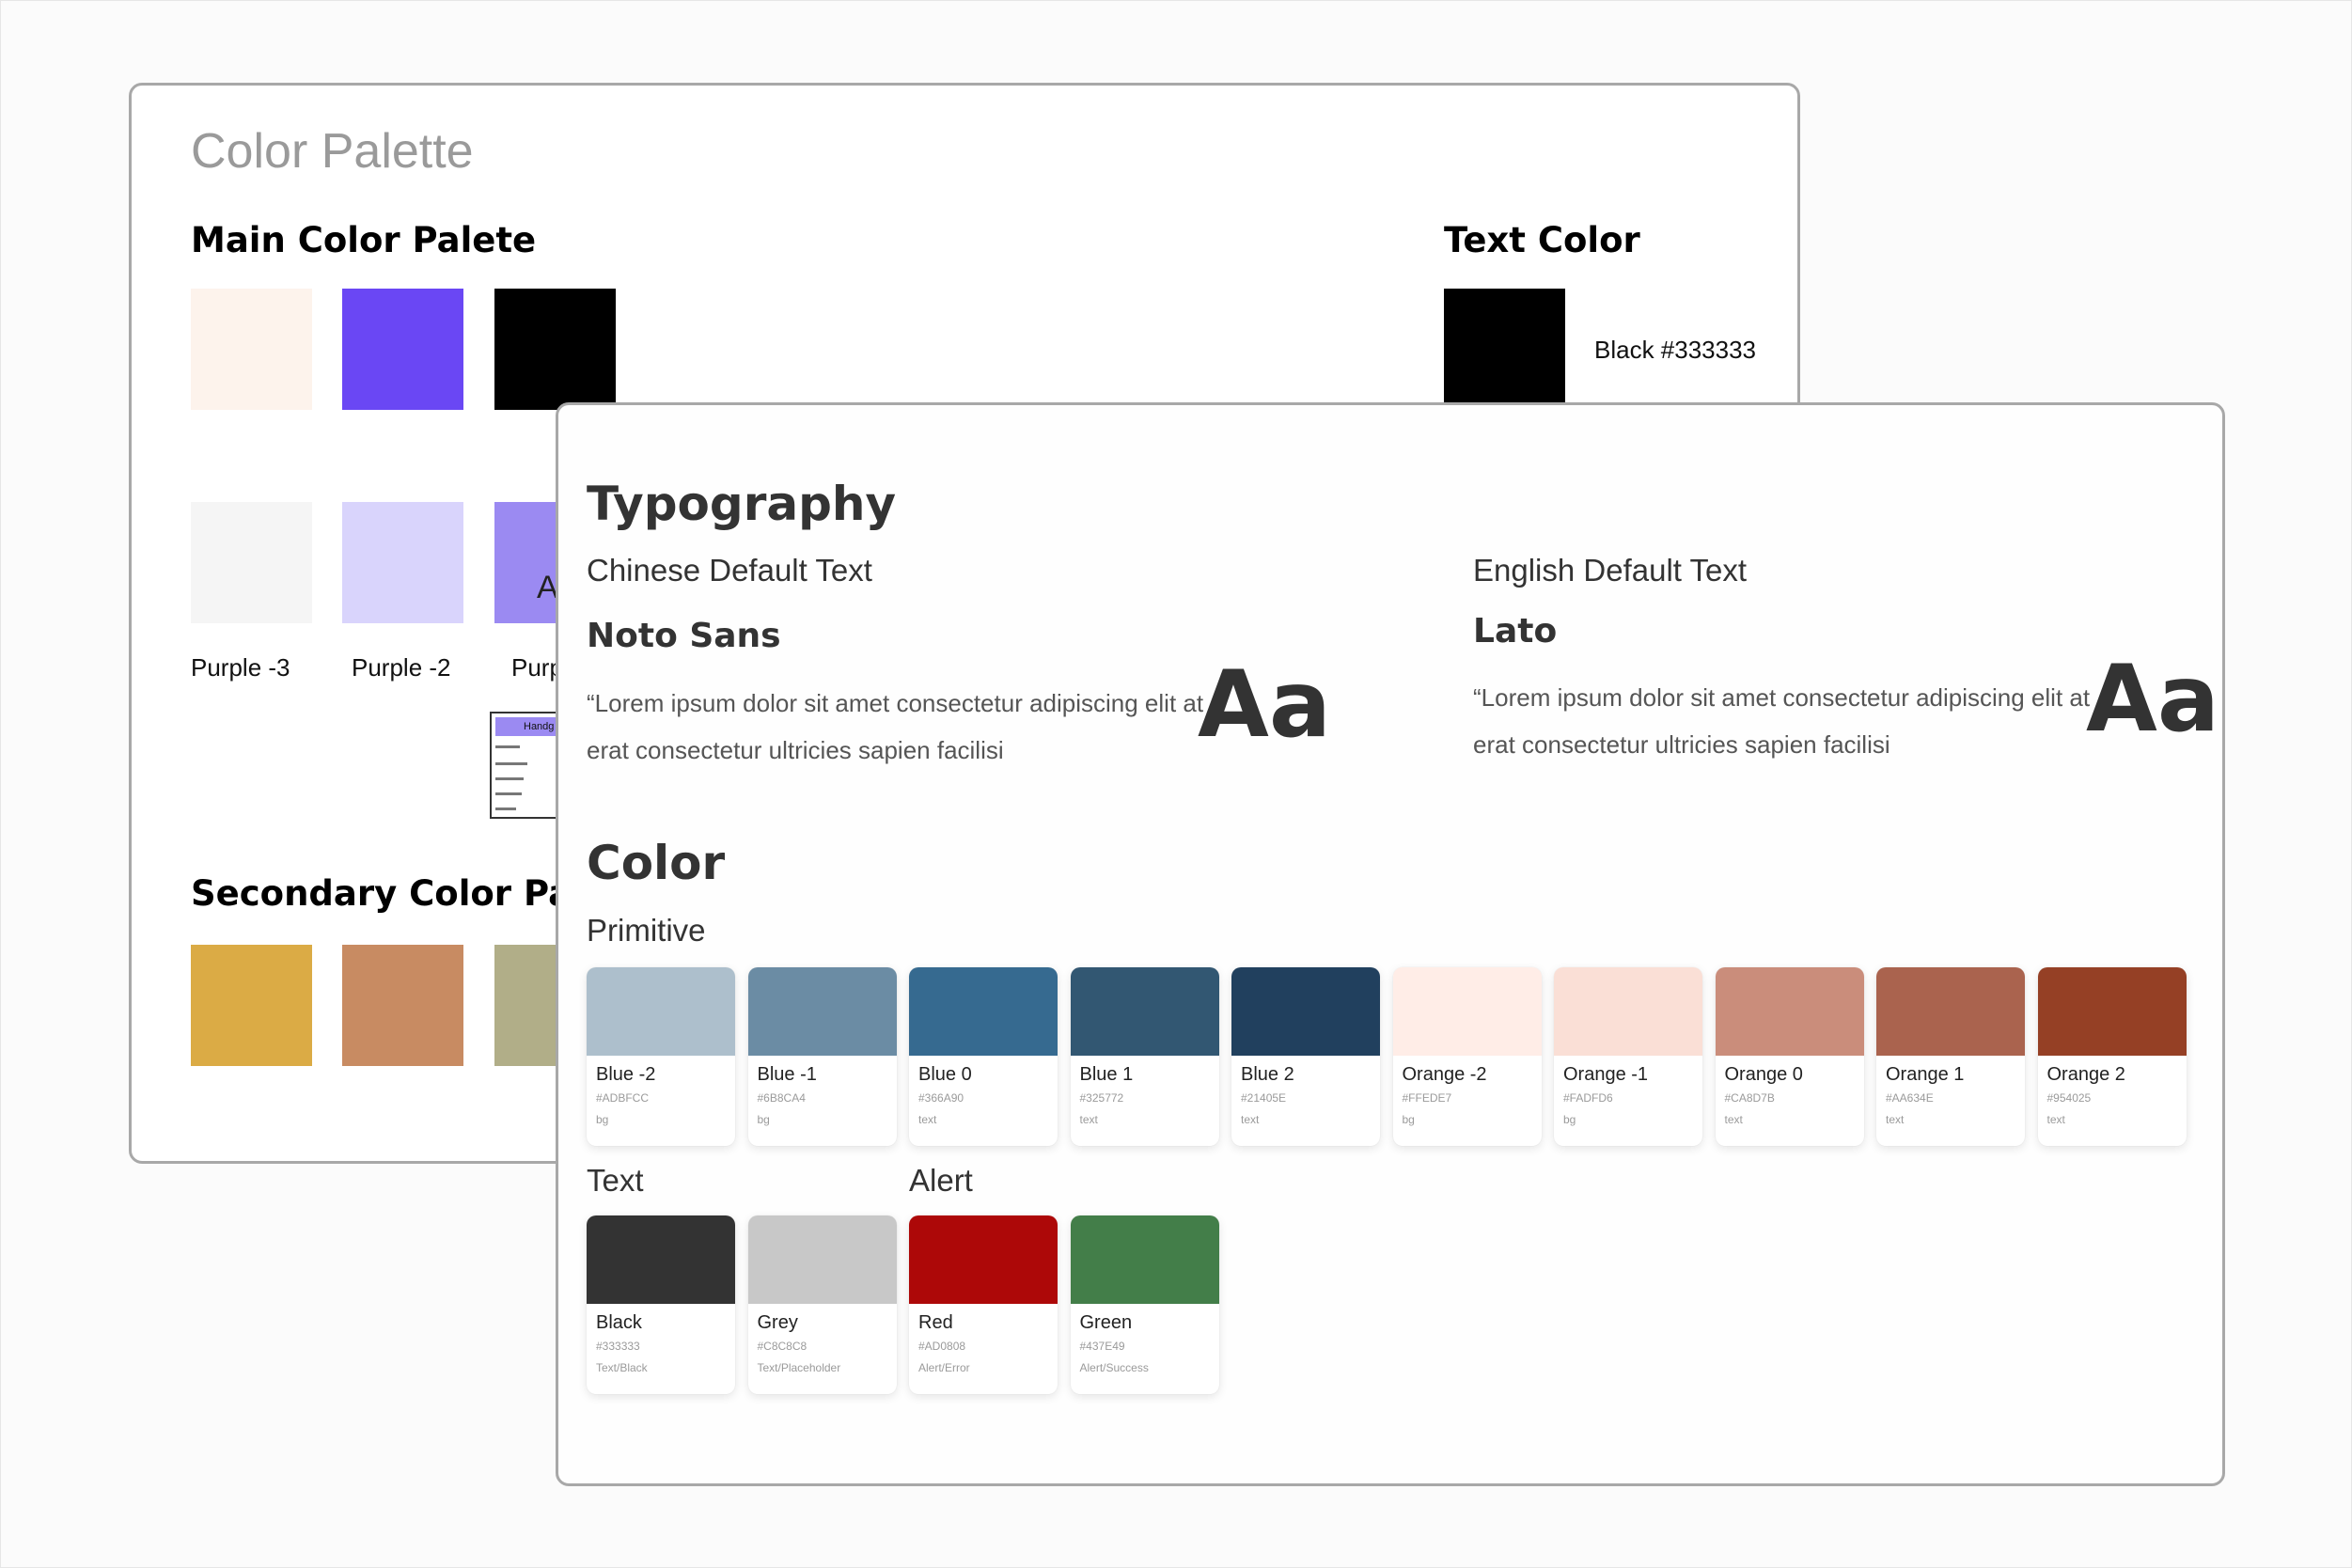 The width and height of the screenshot is (2352, 1568). What do you see at coordinates (782, 1346) in the screenshot?
I see `color-tile-hex: #C8C8C8` at bounding box center [782, 1346].